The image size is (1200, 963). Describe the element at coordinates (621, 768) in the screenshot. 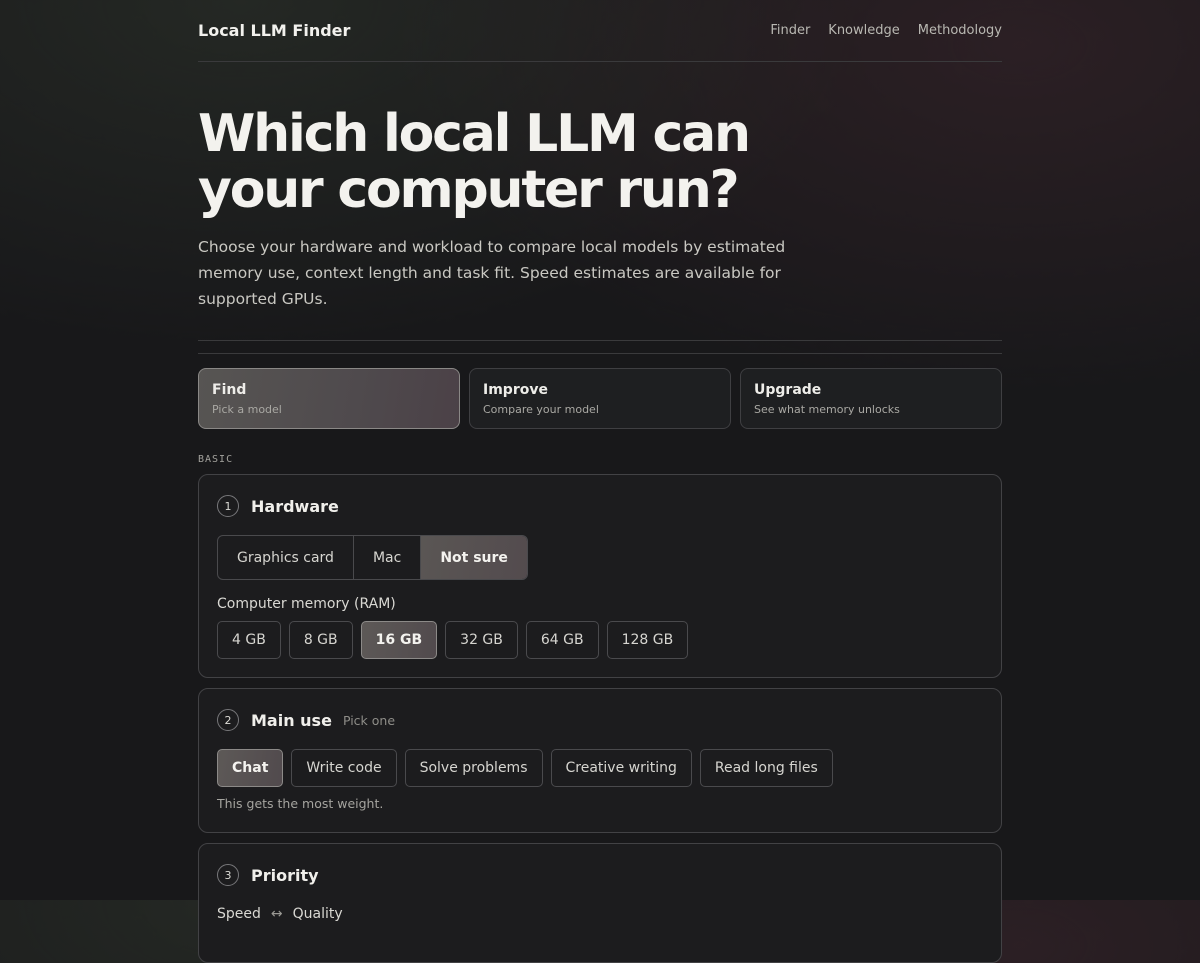

I see `use-option-creative-writing: Creative writing` at that location.